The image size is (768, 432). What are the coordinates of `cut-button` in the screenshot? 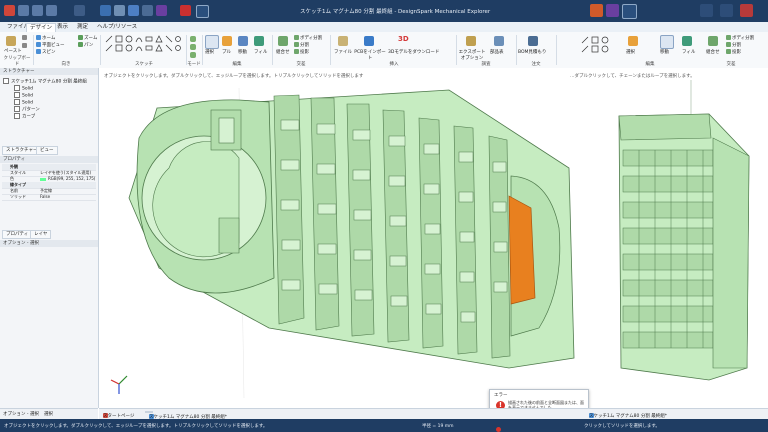 It's located at (25, 38).